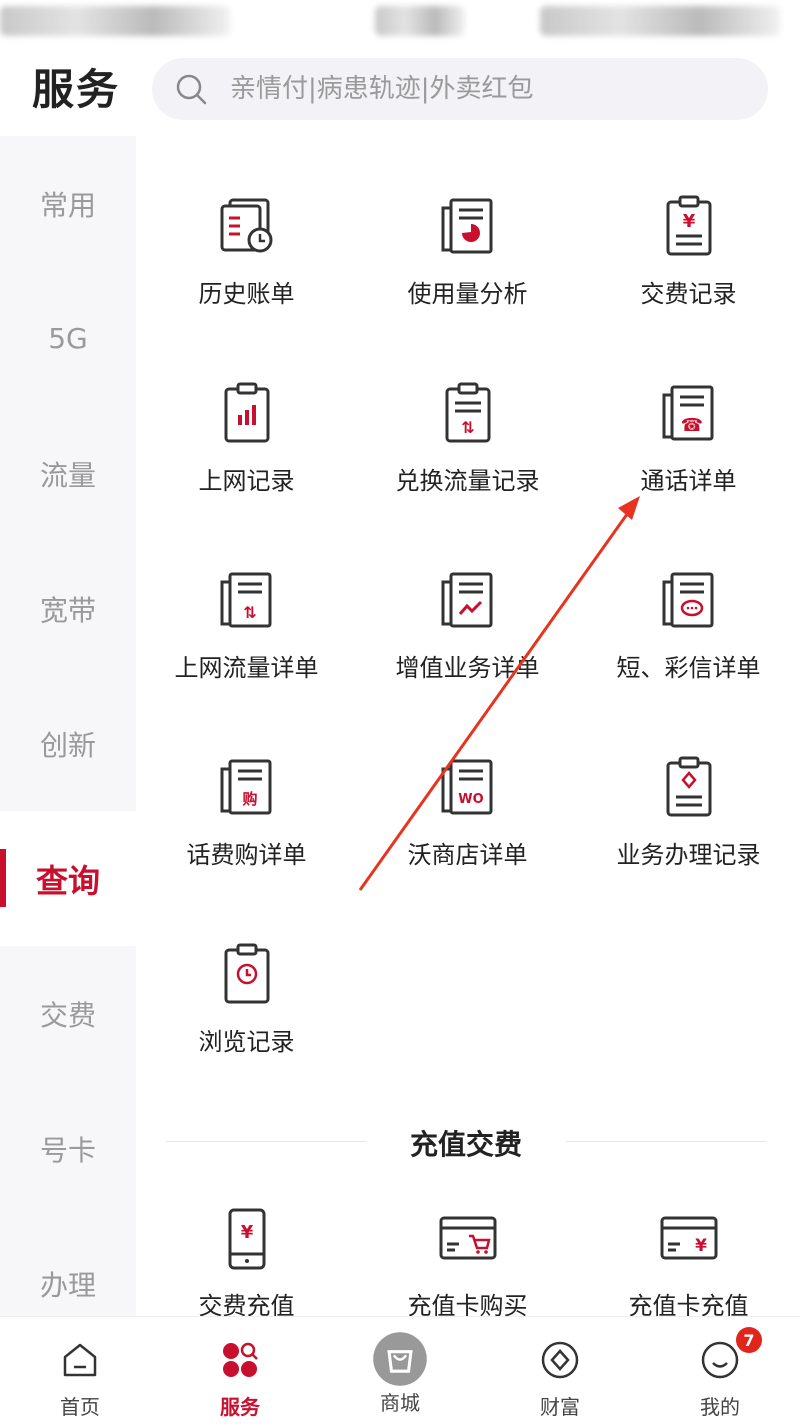  I want to click on bottom-tab-bar: 首页 服务 商城 财富 7 我的, so click(400, 1370).